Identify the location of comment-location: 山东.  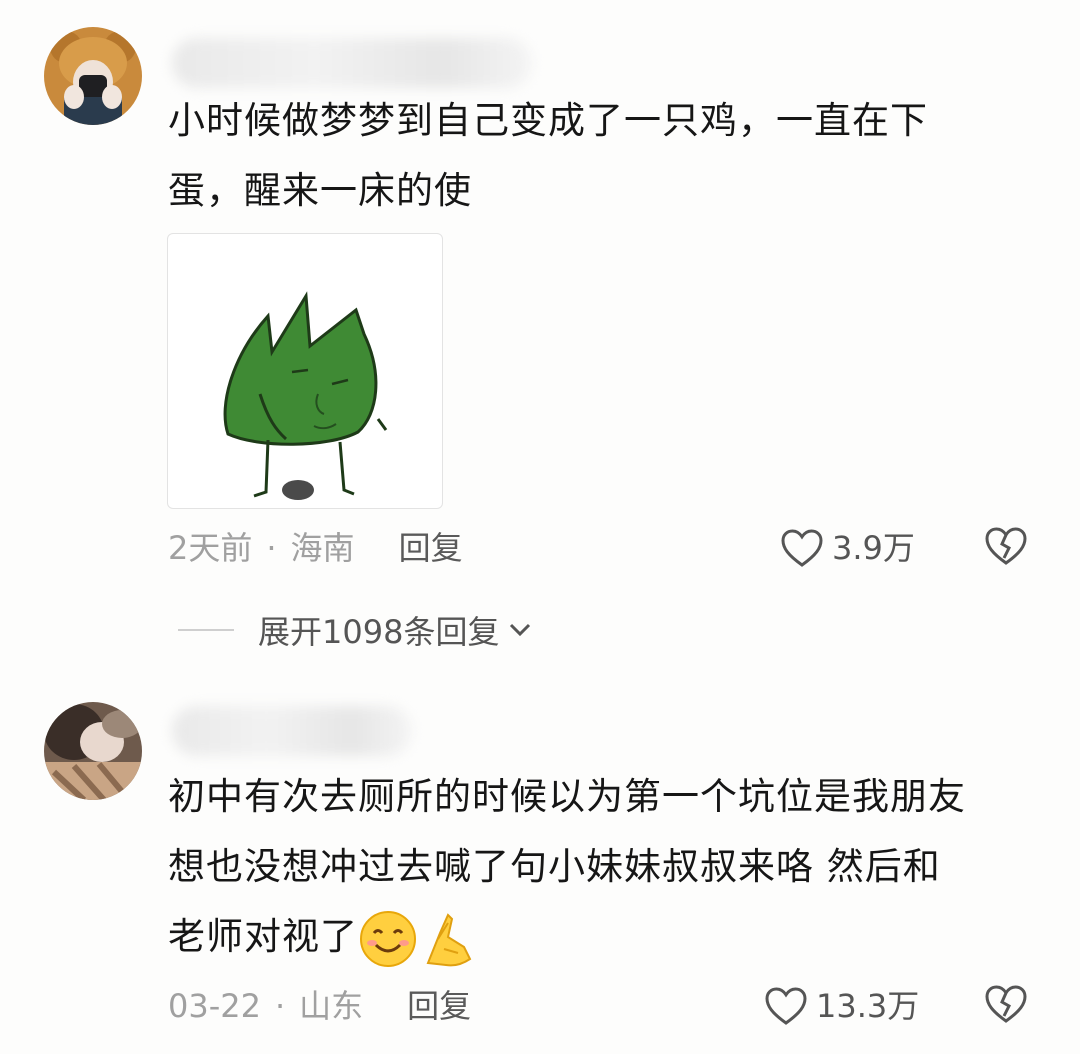
(331, 1006).